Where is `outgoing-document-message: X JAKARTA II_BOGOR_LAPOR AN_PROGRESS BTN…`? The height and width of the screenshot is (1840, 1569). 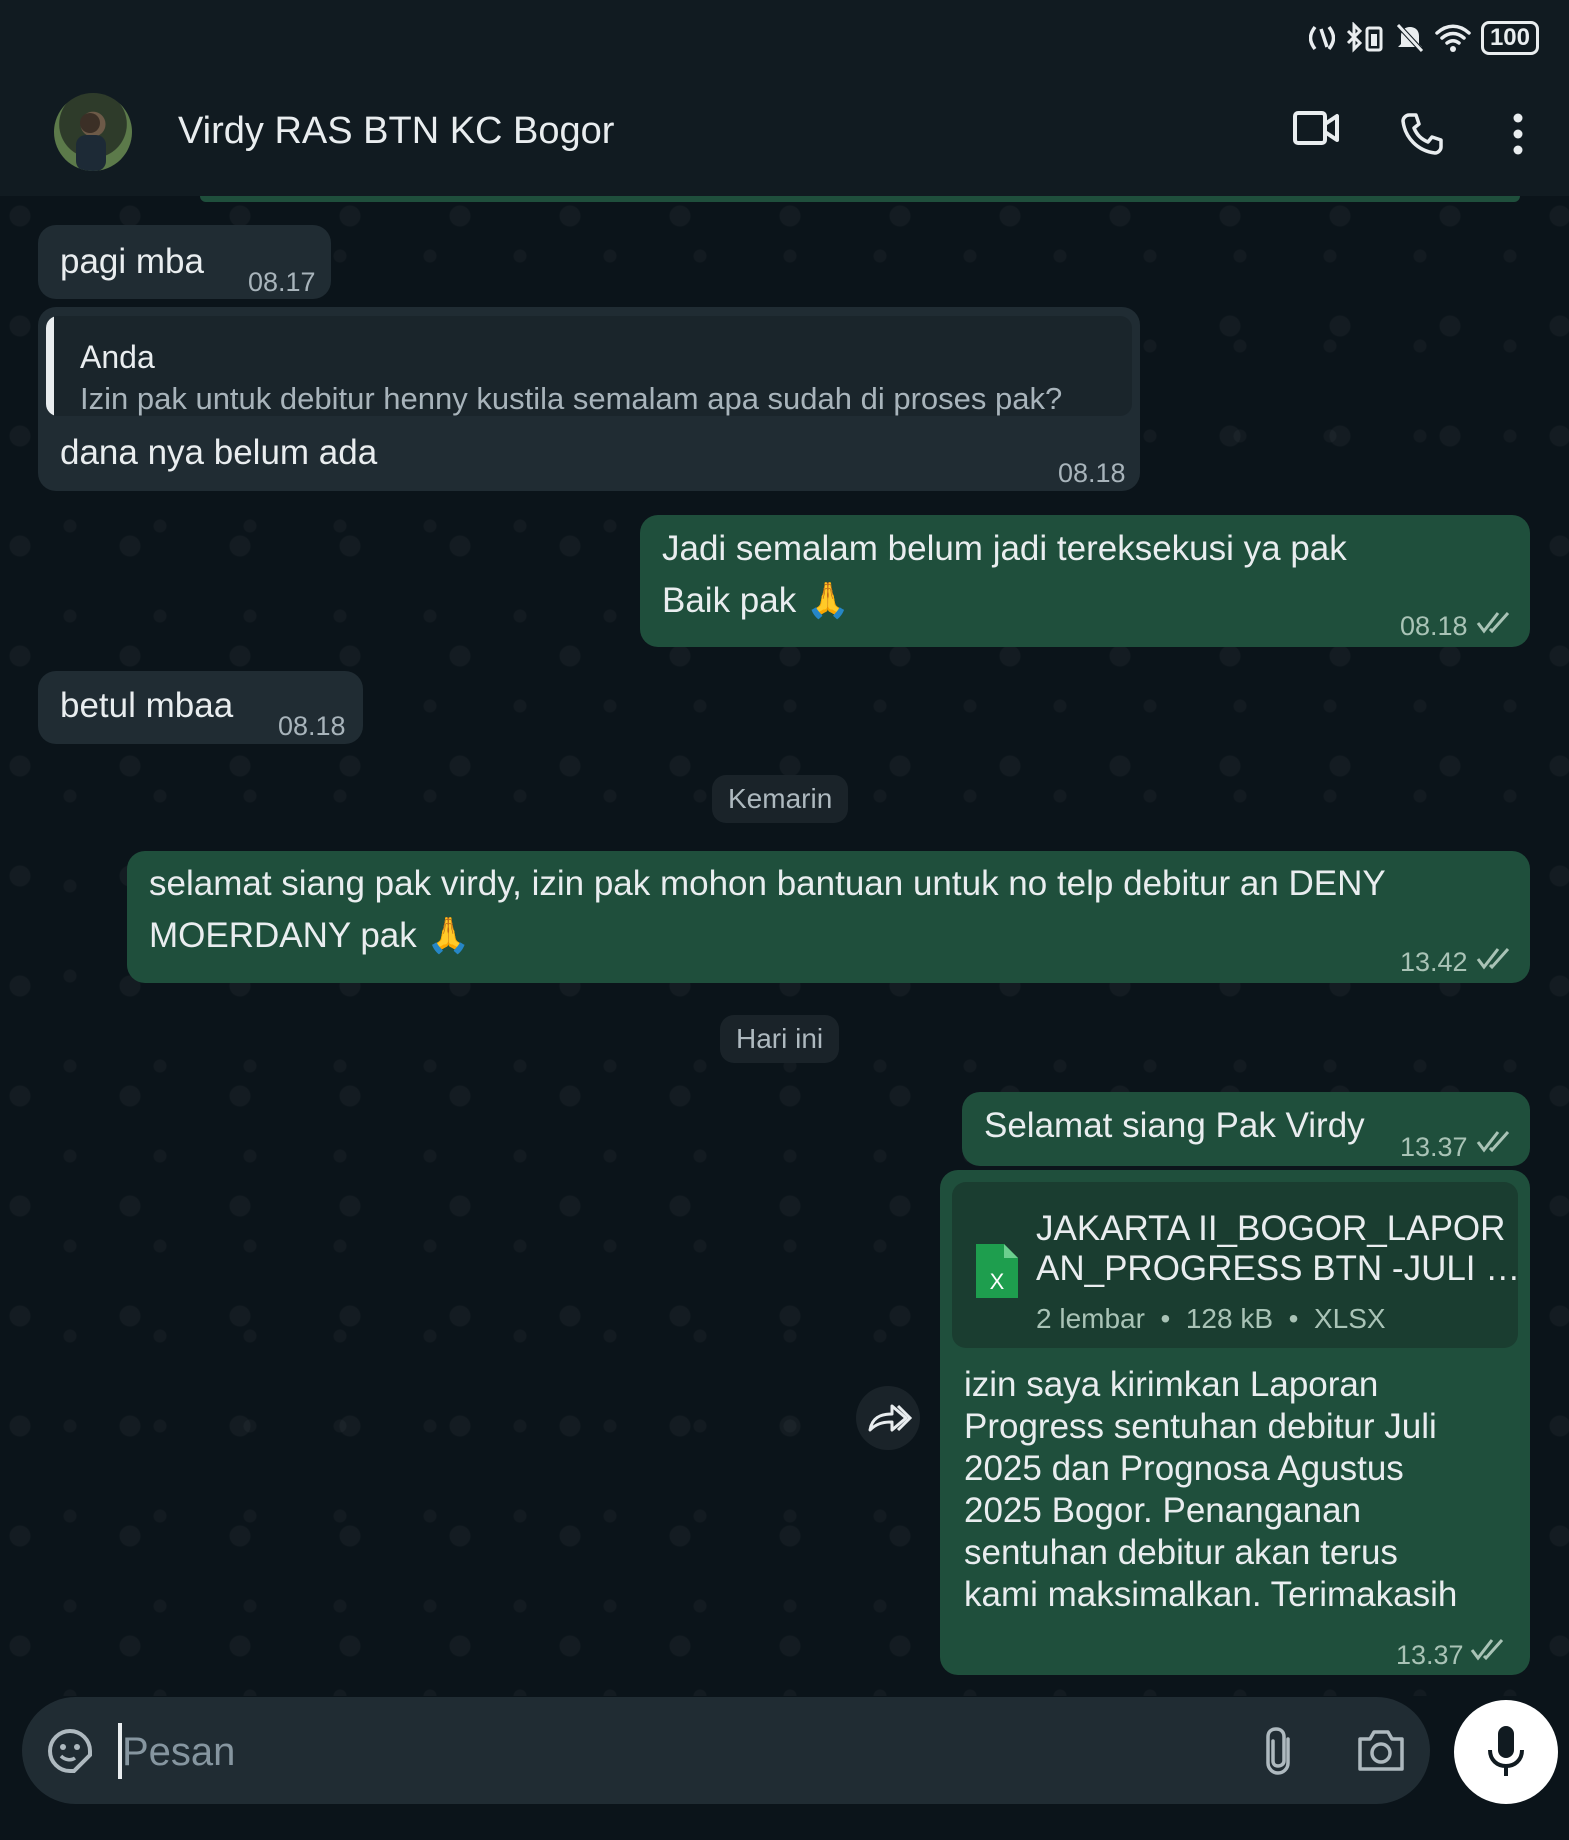
outgoing-document-message: X JAKARTA II_BOGOR_LAPOR AN_PROGRESS BTN… is located at coordinates (1235, 1422).